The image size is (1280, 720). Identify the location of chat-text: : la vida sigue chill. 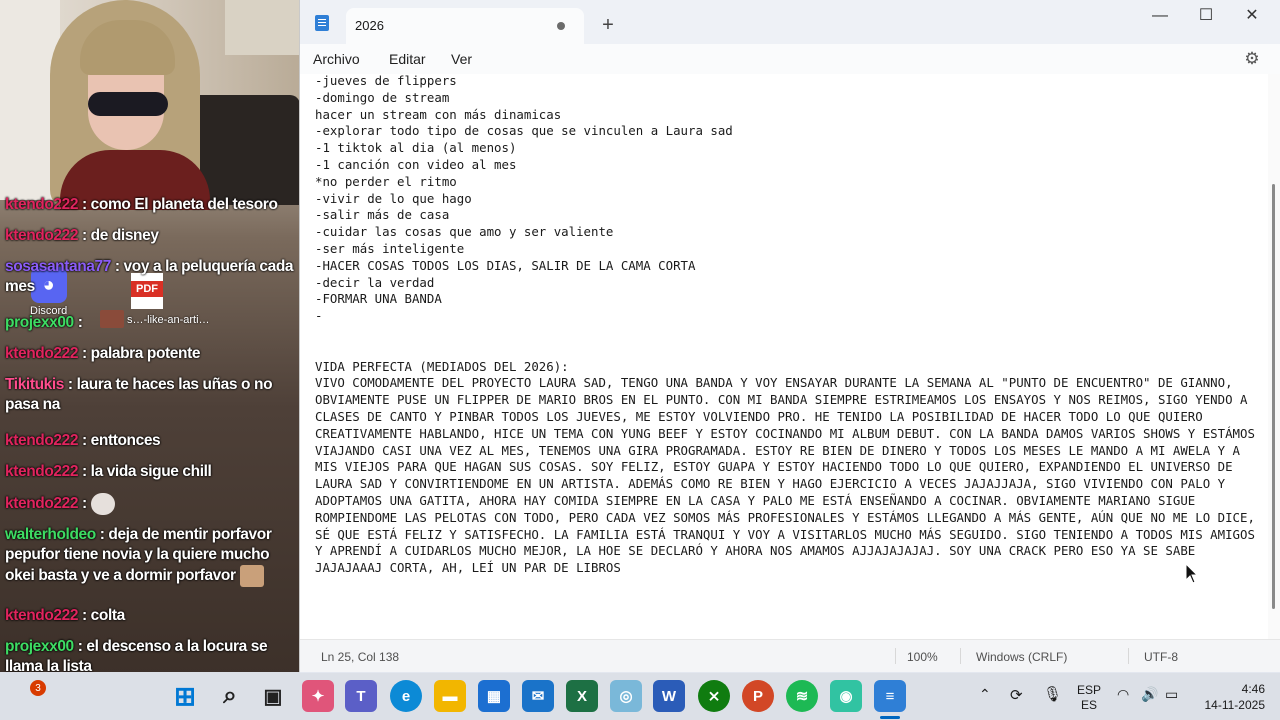
(147, 471).